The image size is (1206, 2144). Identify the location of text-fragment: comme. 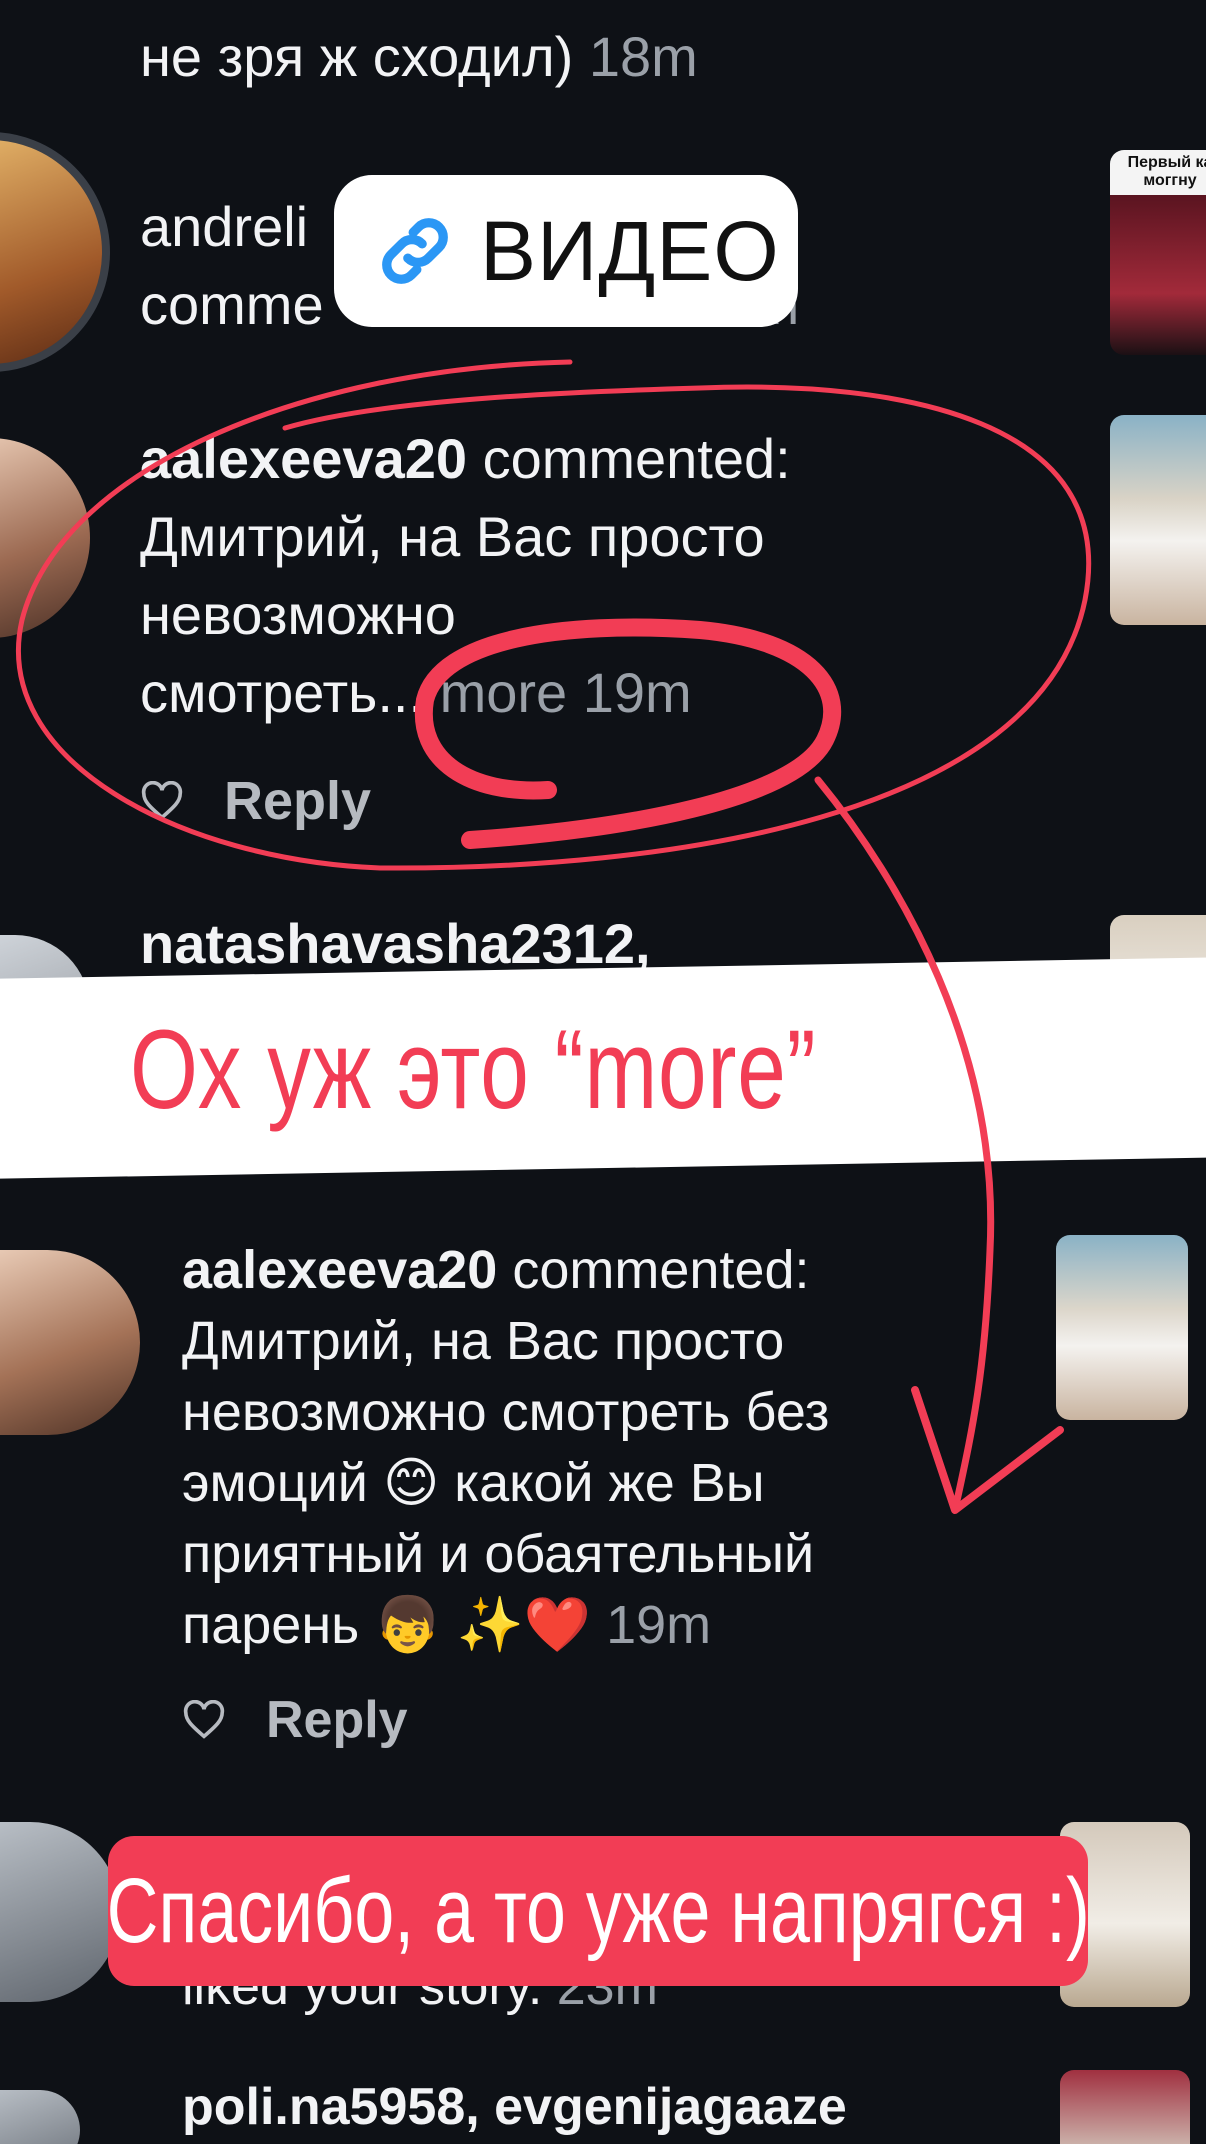
(232, 304).